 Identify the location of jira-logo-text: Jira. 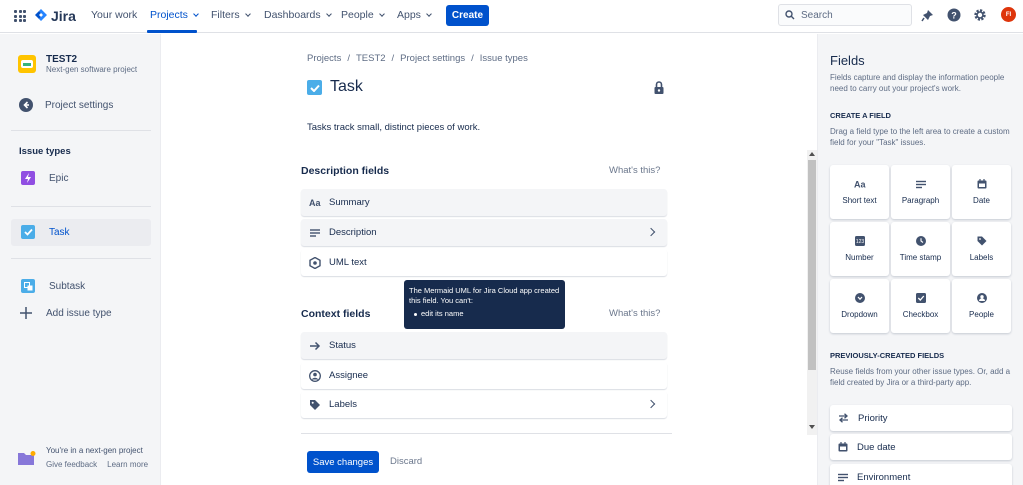
(63, 16).